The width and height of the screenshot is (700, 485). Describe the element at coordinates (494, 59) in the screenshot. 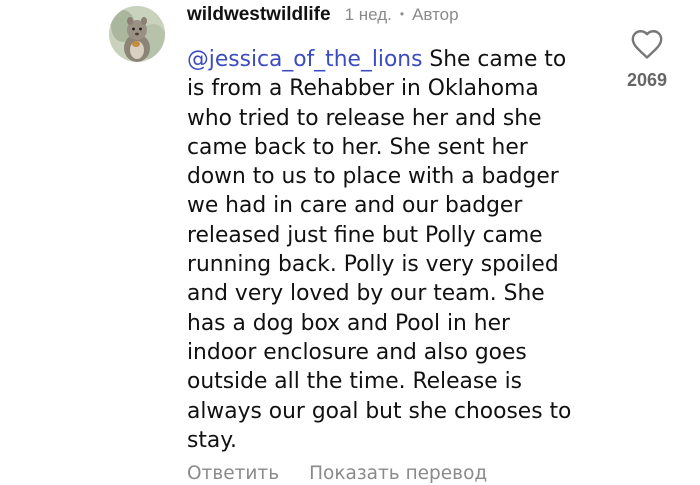

I see `comment-line: She came to` at that location.